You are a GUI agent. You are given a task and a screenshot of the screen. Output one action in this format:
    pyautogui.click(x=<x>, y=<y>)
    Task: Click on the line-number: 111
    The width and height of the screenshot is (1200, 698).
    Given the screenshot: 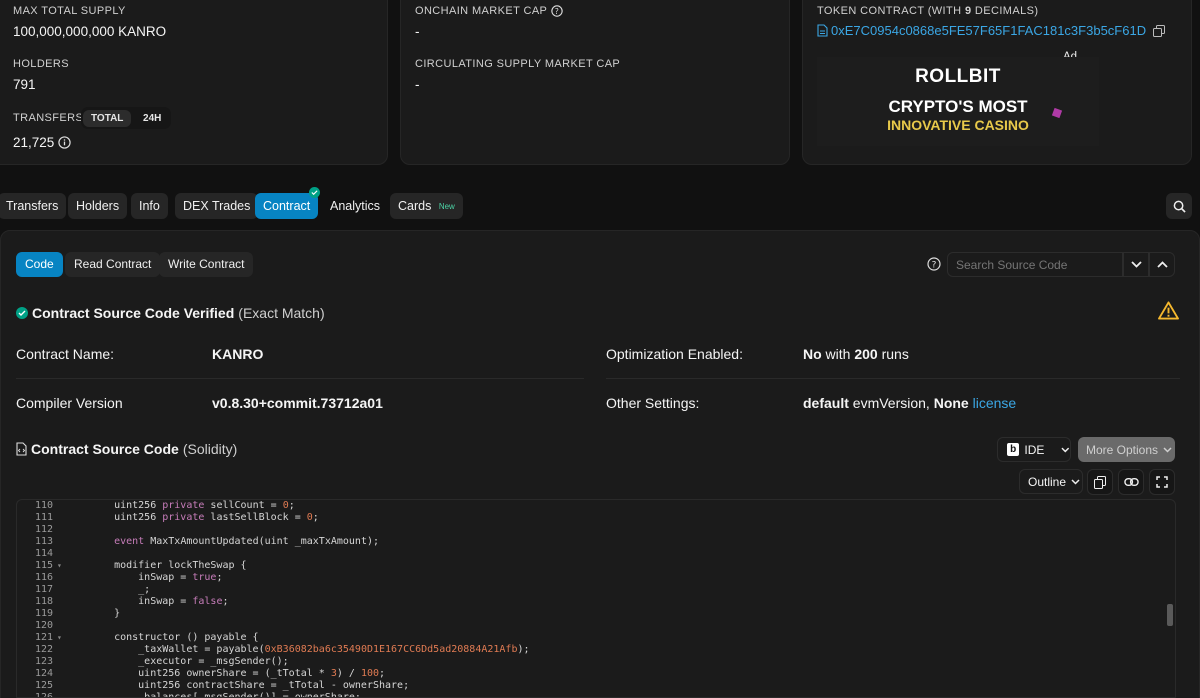 What is the action you would take?
    pyautogui.click(x=43, y=517)
    